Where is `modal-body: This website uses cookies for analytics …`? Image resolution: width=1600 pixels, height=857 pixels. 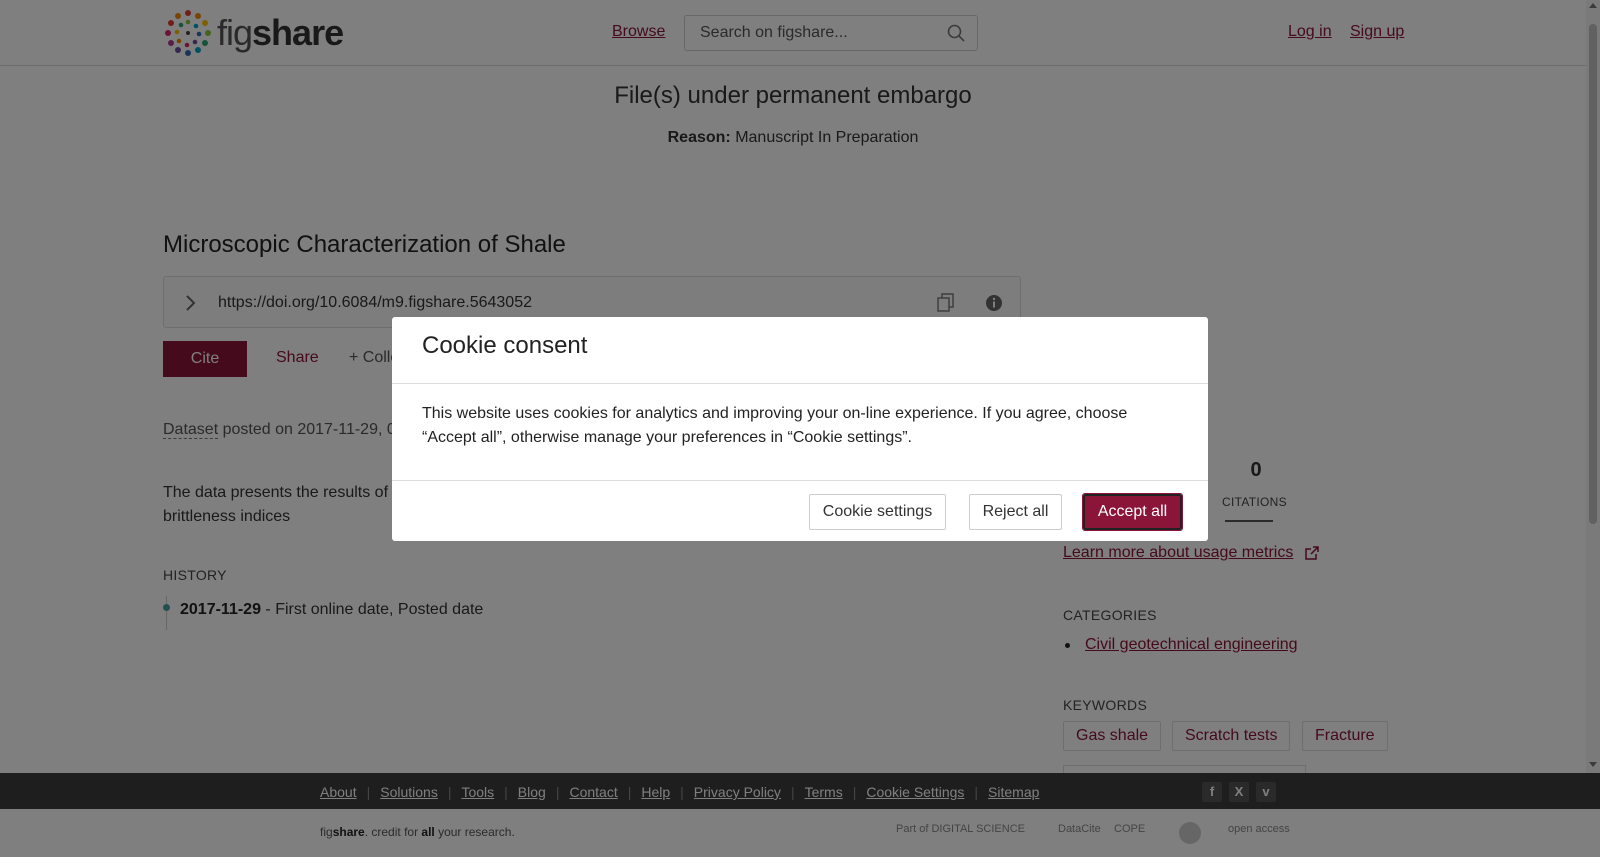 modal-body: This website uses cookies for analytics … is located at coordinates (775, 425).